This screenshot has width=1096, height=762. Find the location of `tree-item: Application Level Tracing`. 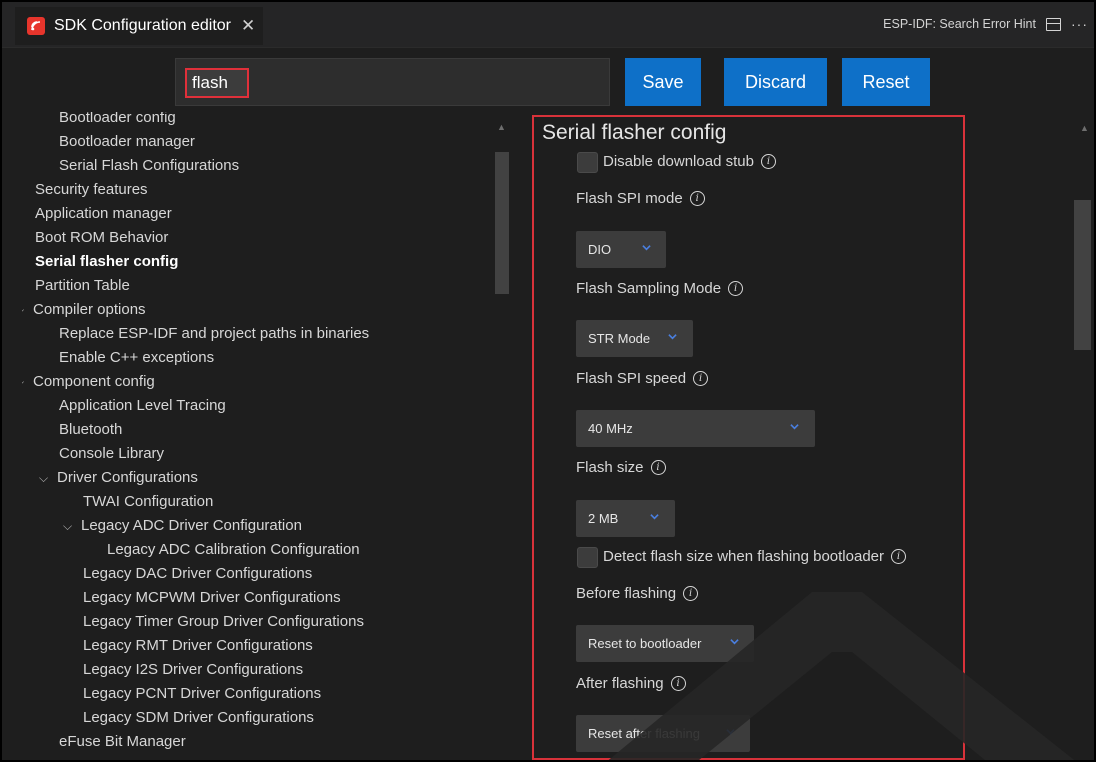

tree-item: Application Level Tracing is located at coordinates (142, 406).